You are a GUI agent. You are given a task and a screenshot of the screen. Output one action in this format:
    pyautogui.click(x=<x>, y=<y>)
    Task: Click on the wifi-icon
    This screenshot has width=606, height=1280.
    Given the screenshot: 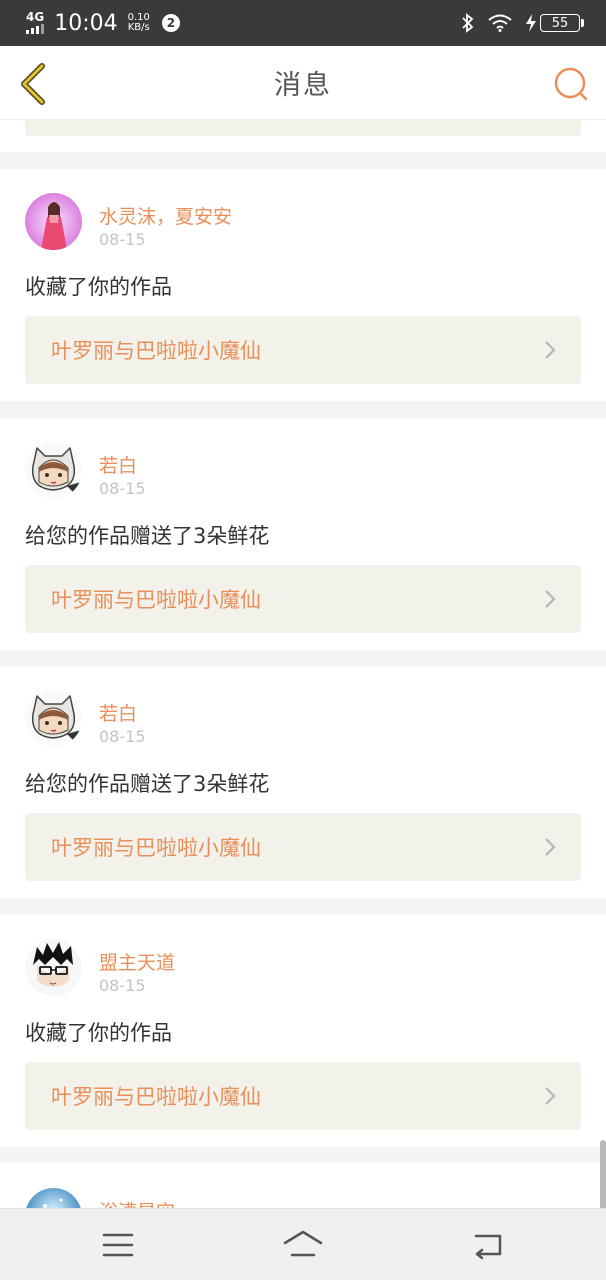 What is the action you would take?
    pyautogui.click(x=500, y=23)
    